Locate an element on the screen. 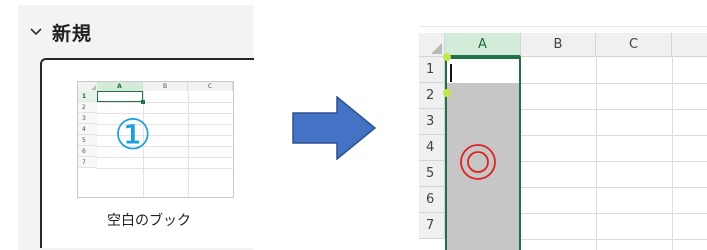 This screenshot has width=707, height=250. row-header-4: 4 is located at coordinates (432, 148).